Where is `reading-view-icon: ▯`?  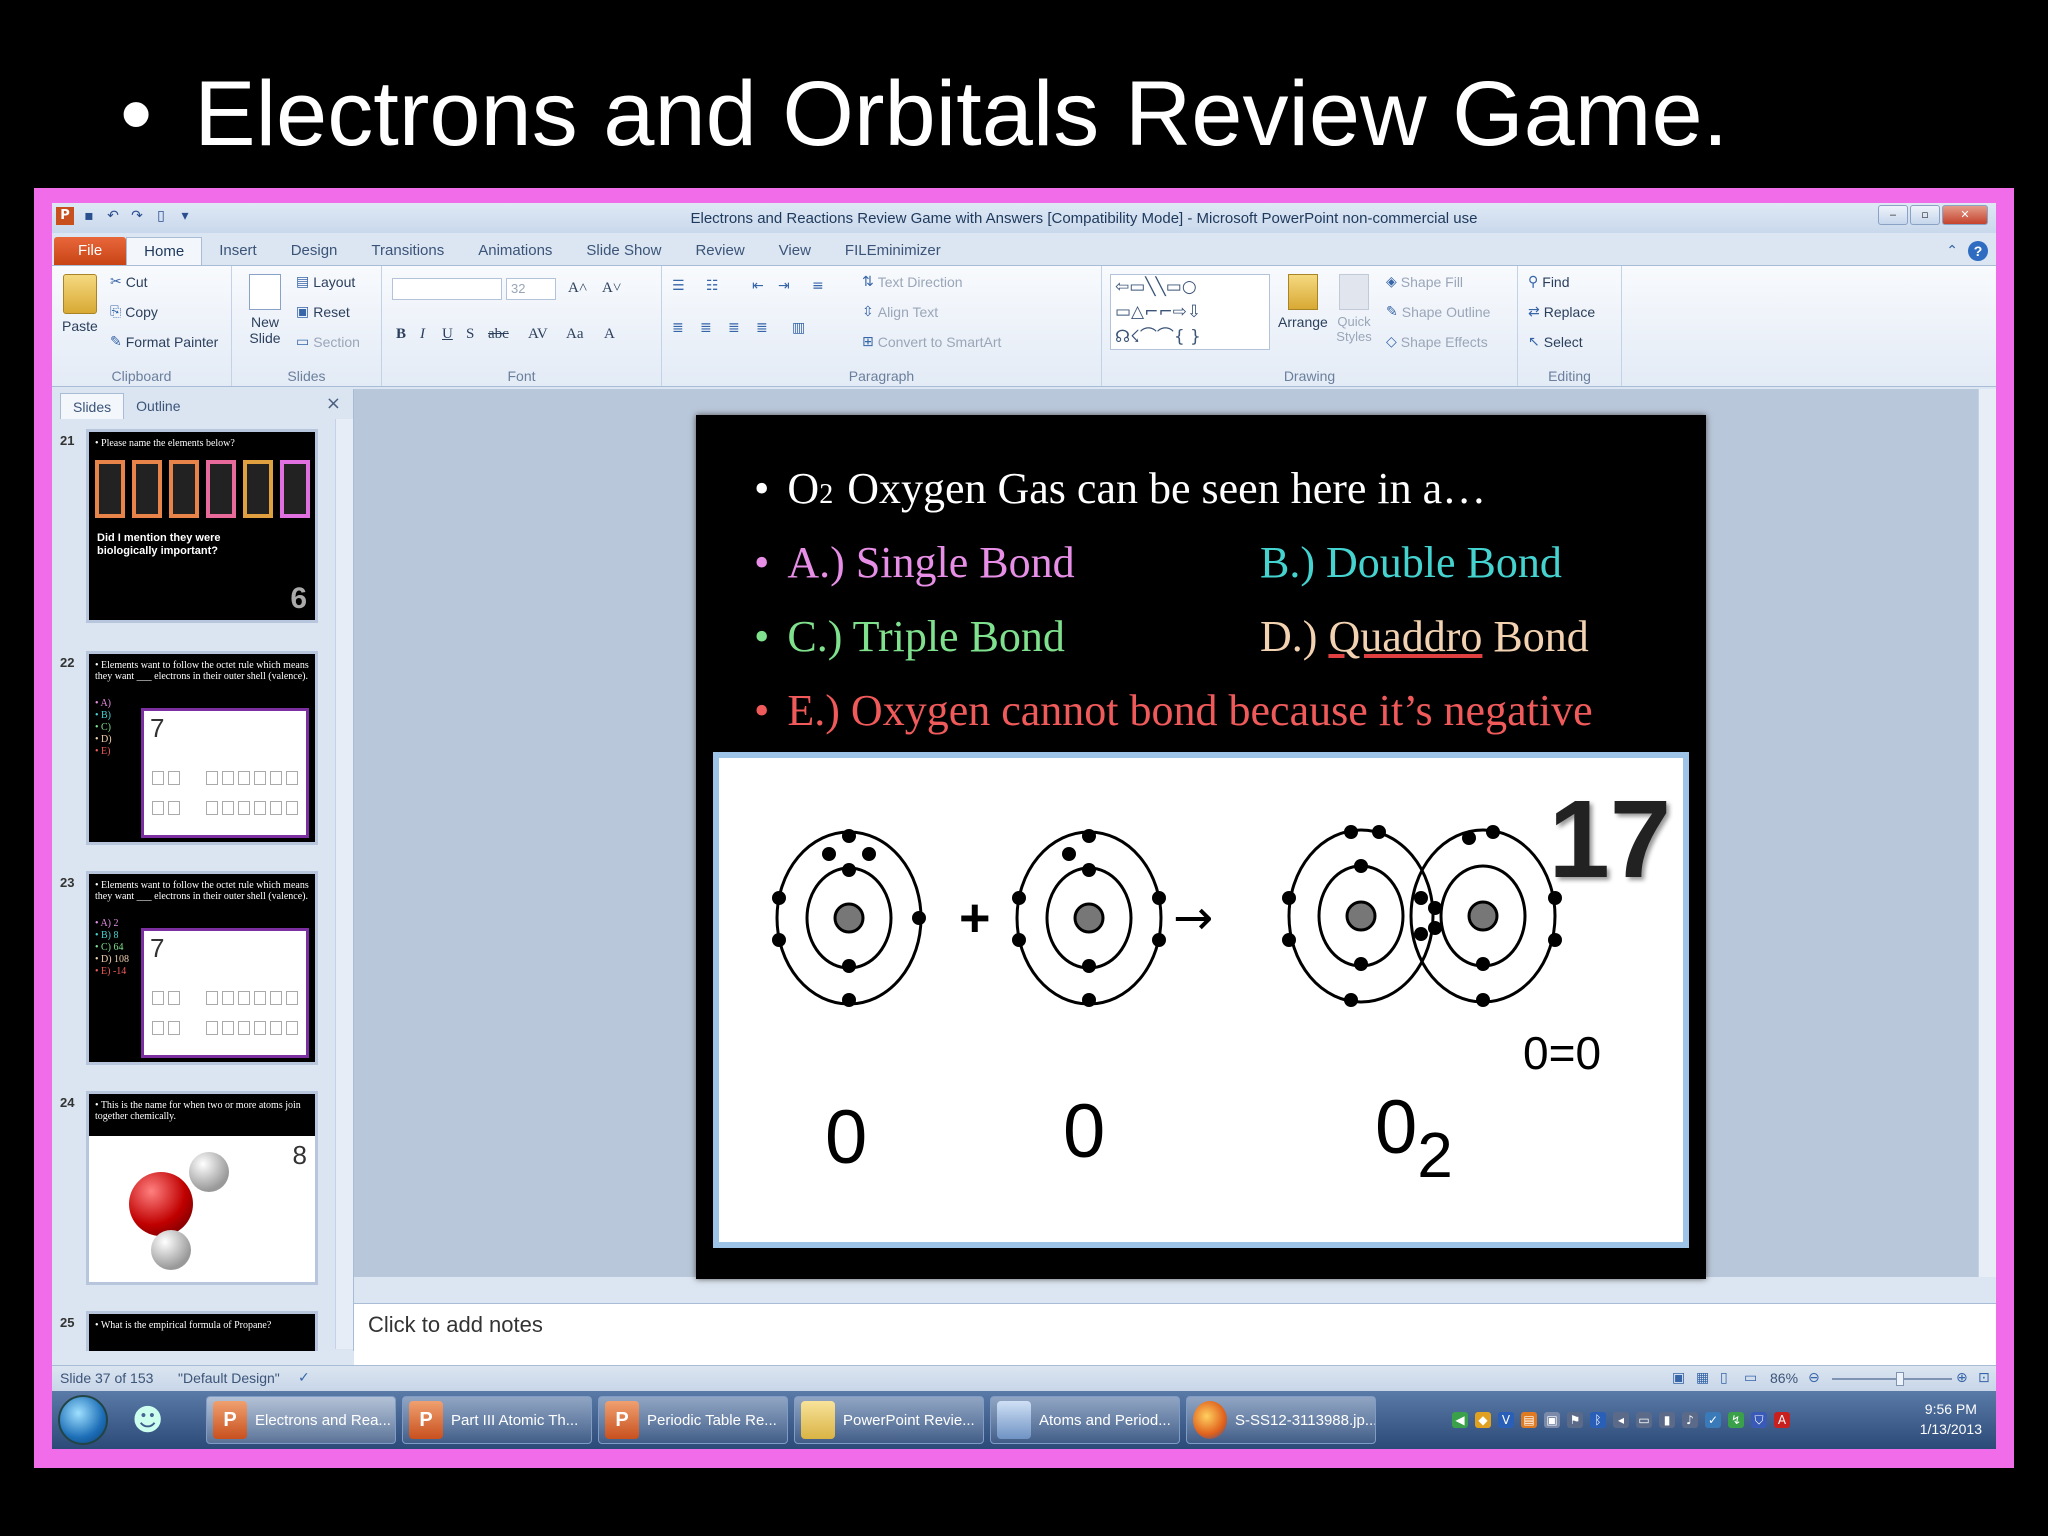 reading-view-icon: ▯ is located at coordinates (1724, 1378).